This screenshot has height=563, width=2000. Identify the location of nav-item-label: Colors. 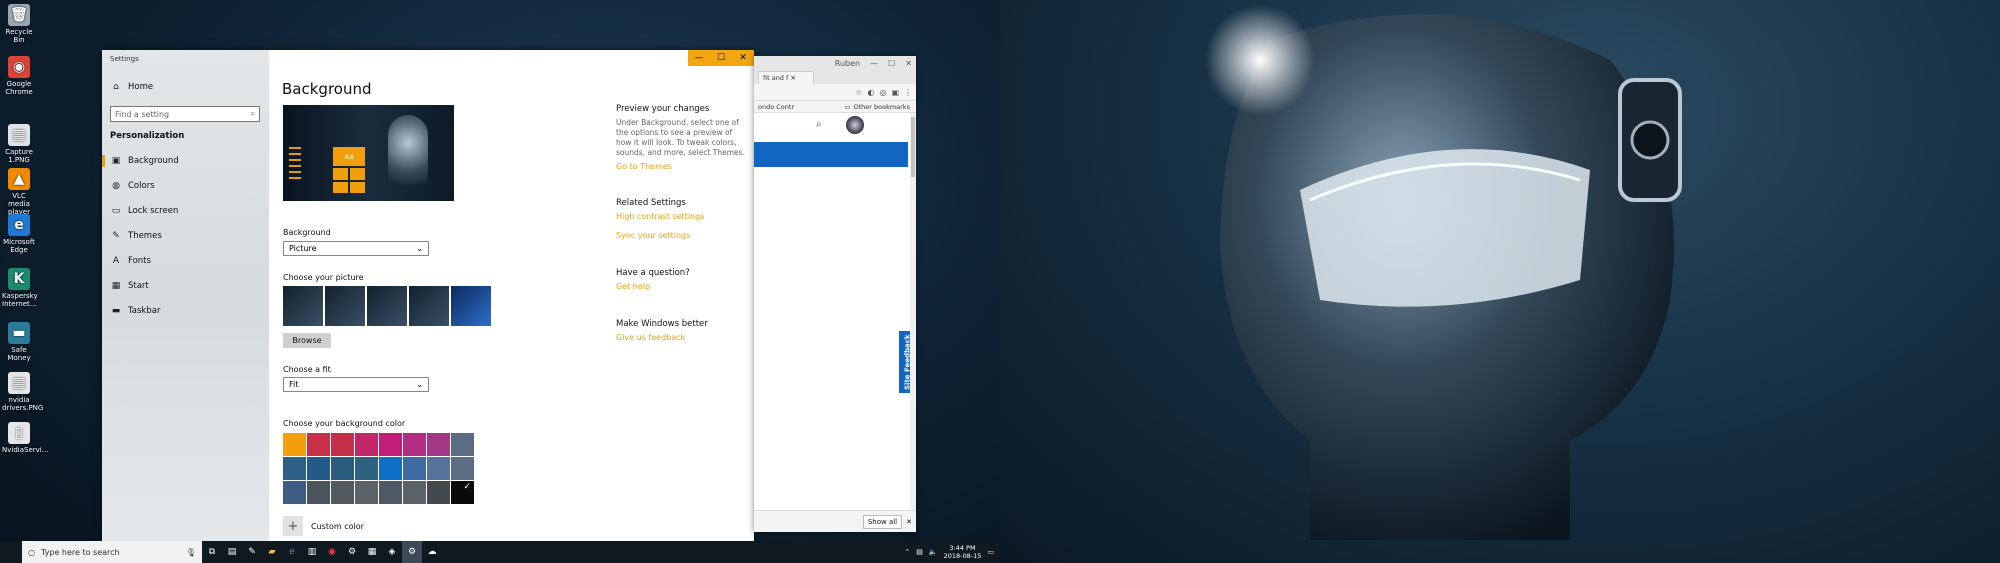
(141, 186).